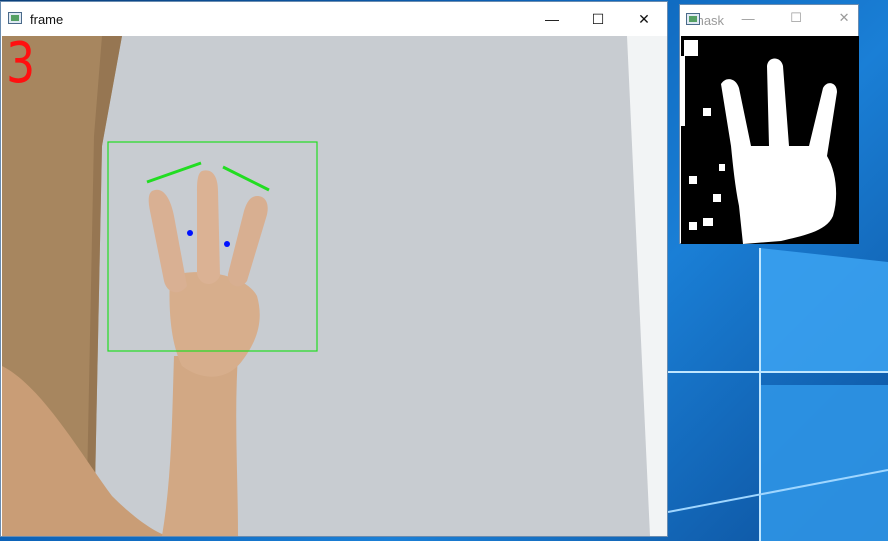 Image resolution: width=888 pixels, height=541 pixels. I want to click on mask-titlebar: mask — ☐ ✕, so click(769, 20).